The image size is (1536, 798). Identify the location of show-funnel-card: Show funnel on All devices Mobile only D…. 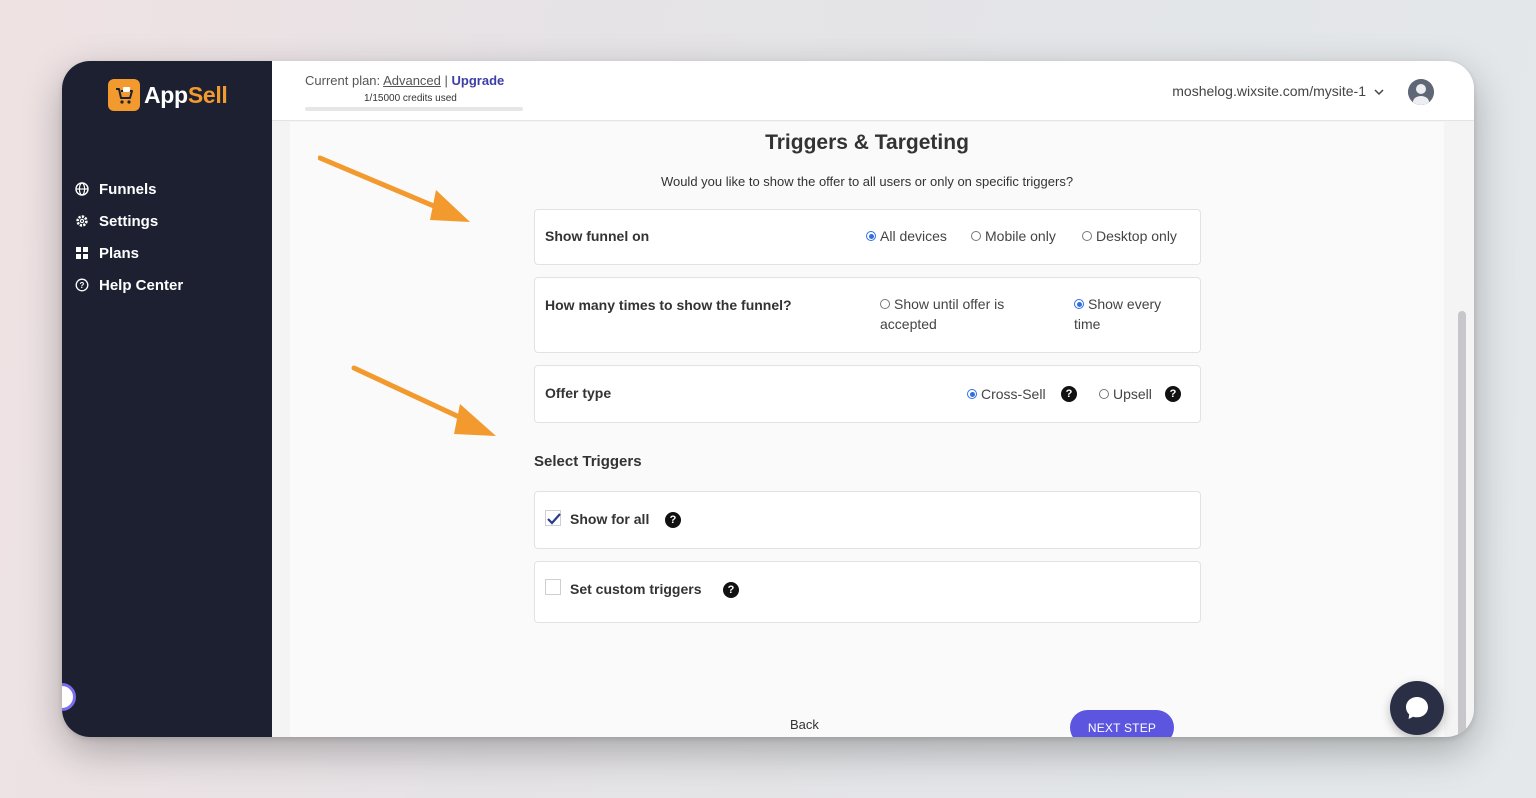
(867, 237).